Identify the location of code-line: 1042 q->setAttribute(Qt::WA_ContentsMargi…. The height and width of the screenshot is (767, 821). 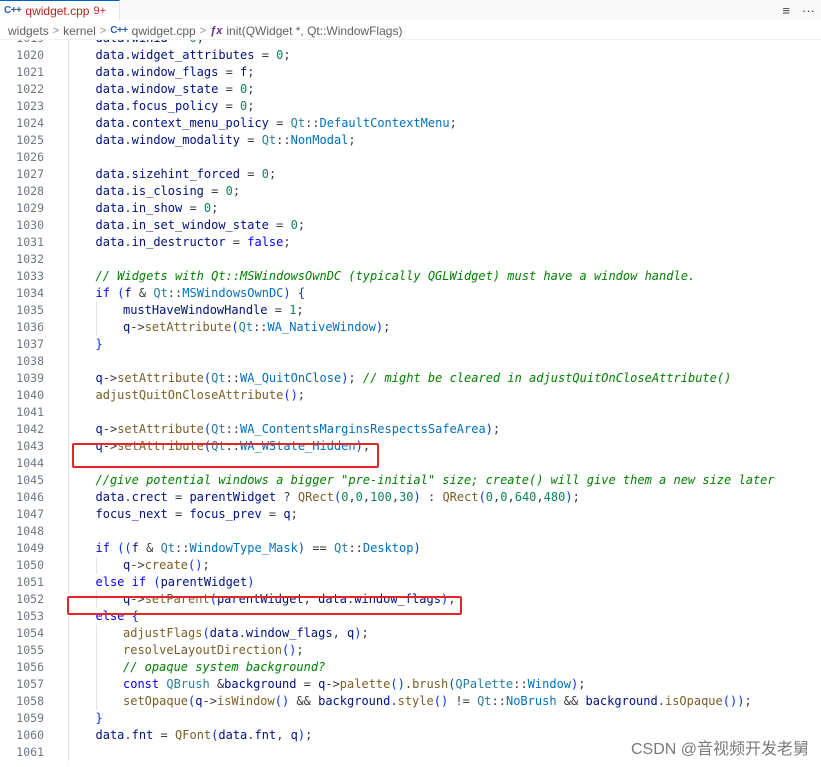
(410, 429).